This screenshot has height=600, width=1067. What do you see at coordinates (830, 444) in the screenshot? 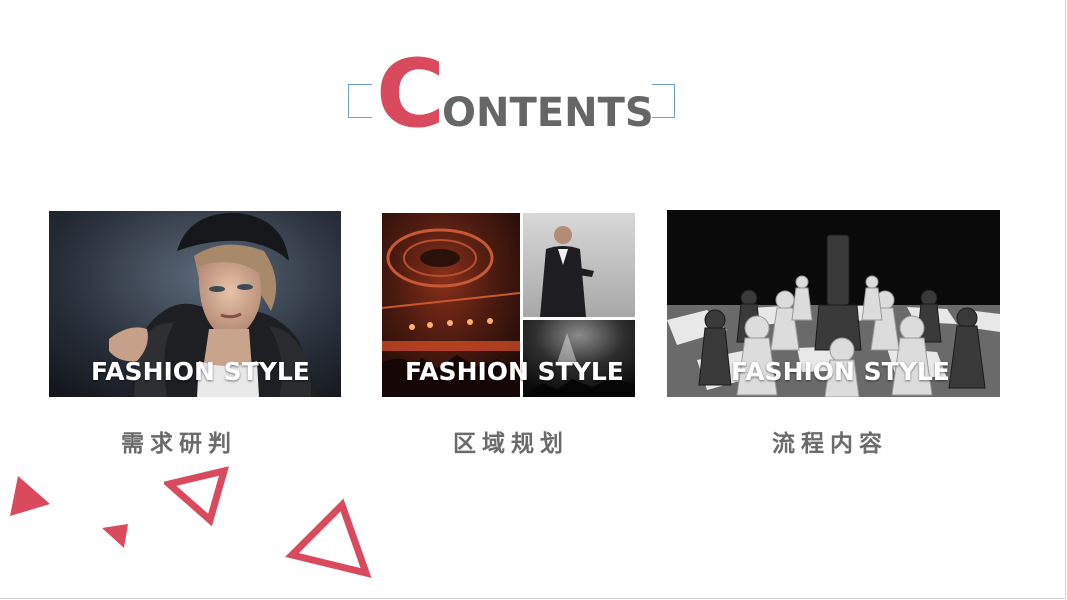
I see `card-label-process: 流程内容` at bounding box center [830, 444].